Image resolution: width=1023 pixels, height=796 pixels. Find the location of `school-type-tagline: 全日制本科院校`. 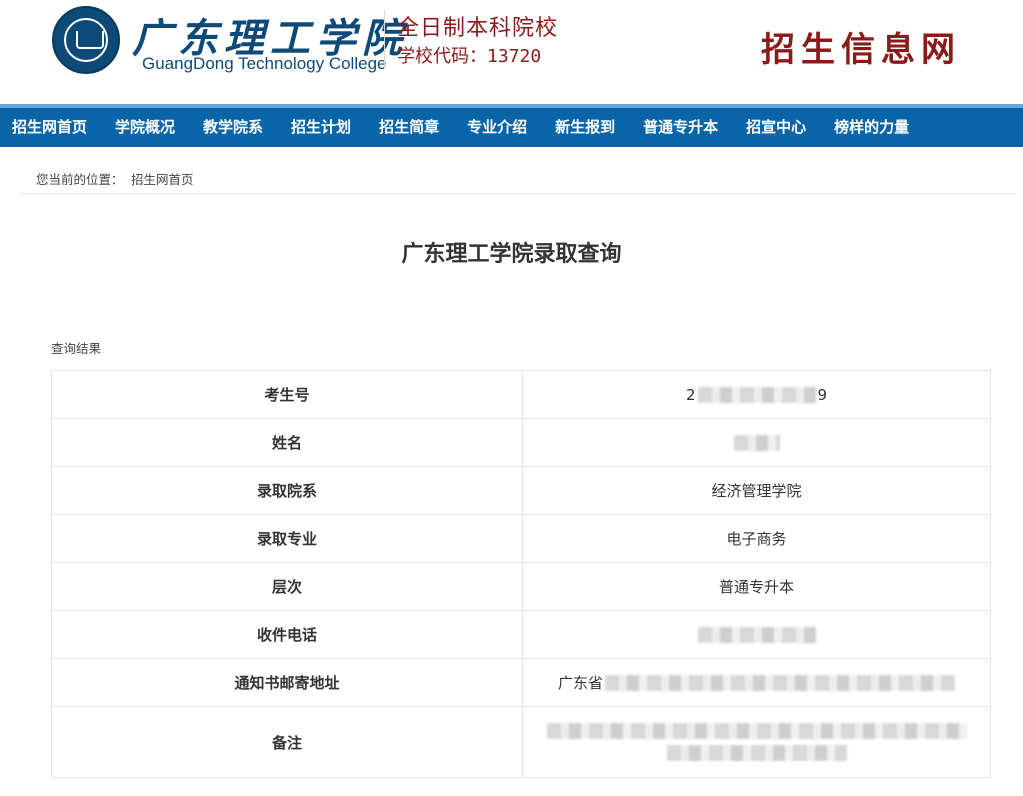

school-type-tagline: 全日制本科院校 is located at coordinates (478, 28).